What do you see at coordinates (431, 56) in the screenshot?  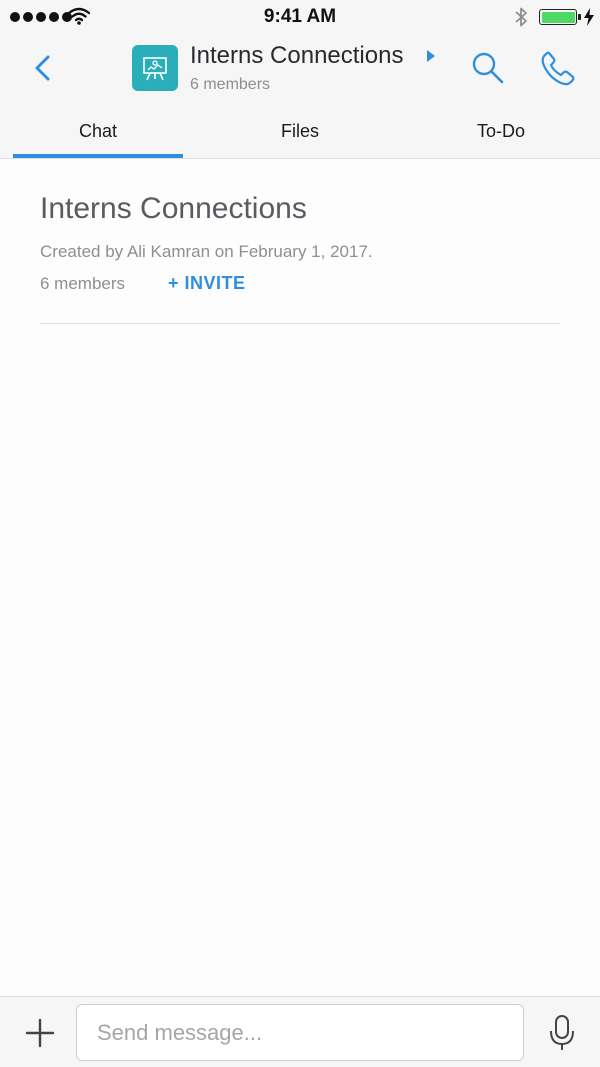 I see `caret-right-icon` at bounding box center [431, 56].